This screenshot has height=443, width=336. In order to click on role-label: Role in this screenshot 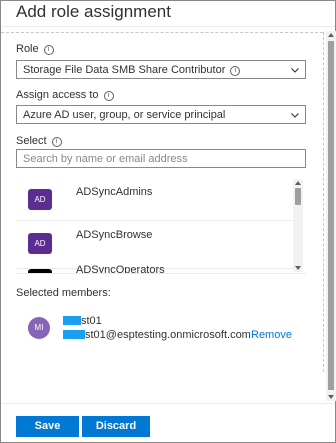, I will do `click(27, 49)`.